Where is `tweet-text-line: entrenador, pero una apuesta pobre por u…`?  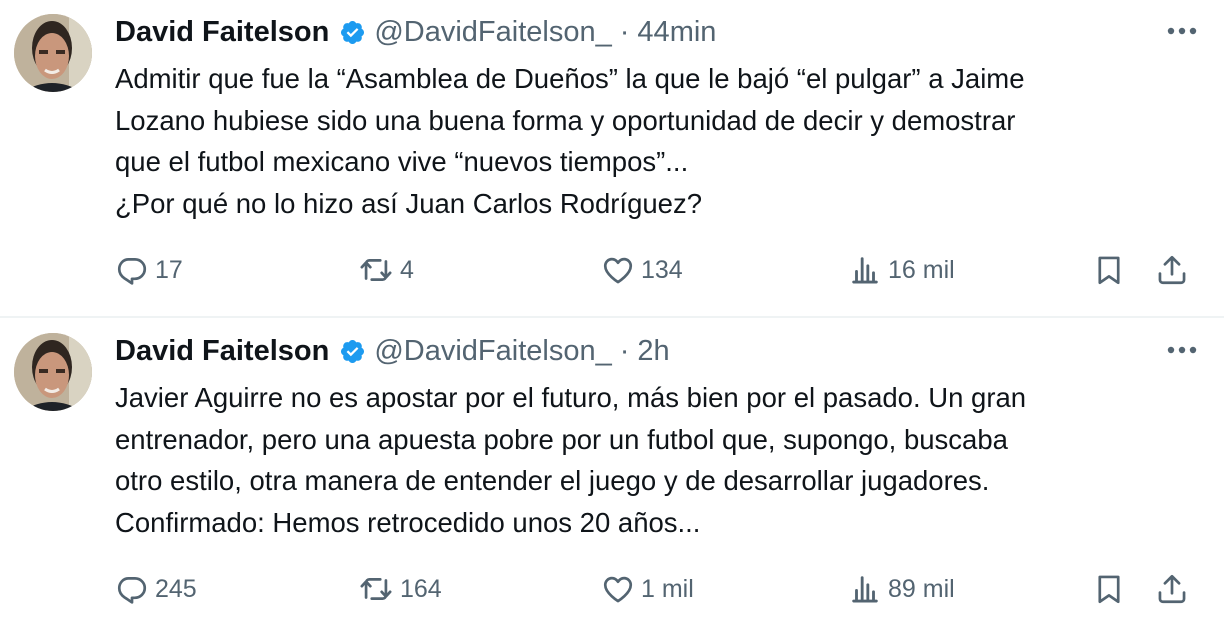
tweet-text-line: entrenador, pero una apuesta pobre por u… is located at coordinates (561, 439).